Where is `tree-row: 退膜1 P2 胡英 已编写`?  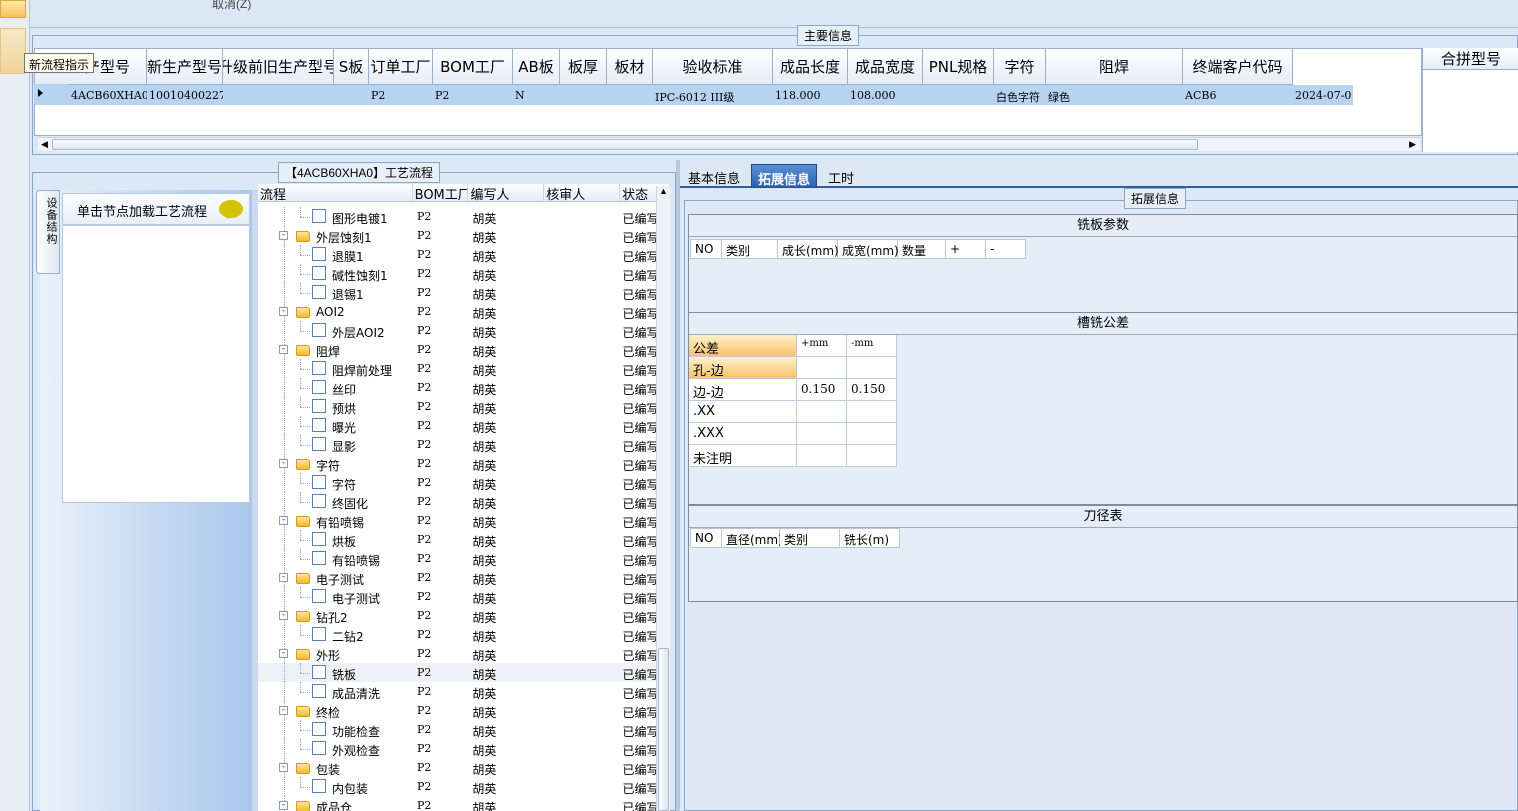
tree-row: 退膜1 P2 胡英 已编写 is located at coordinates (457, 254).